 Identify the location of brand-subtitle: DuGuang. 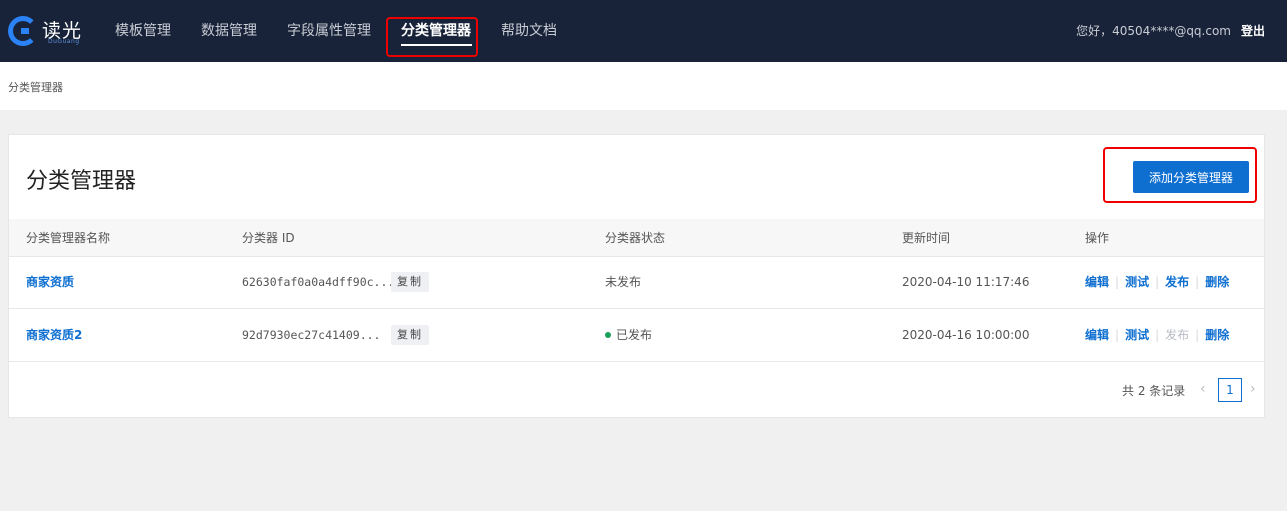
(64, 41).